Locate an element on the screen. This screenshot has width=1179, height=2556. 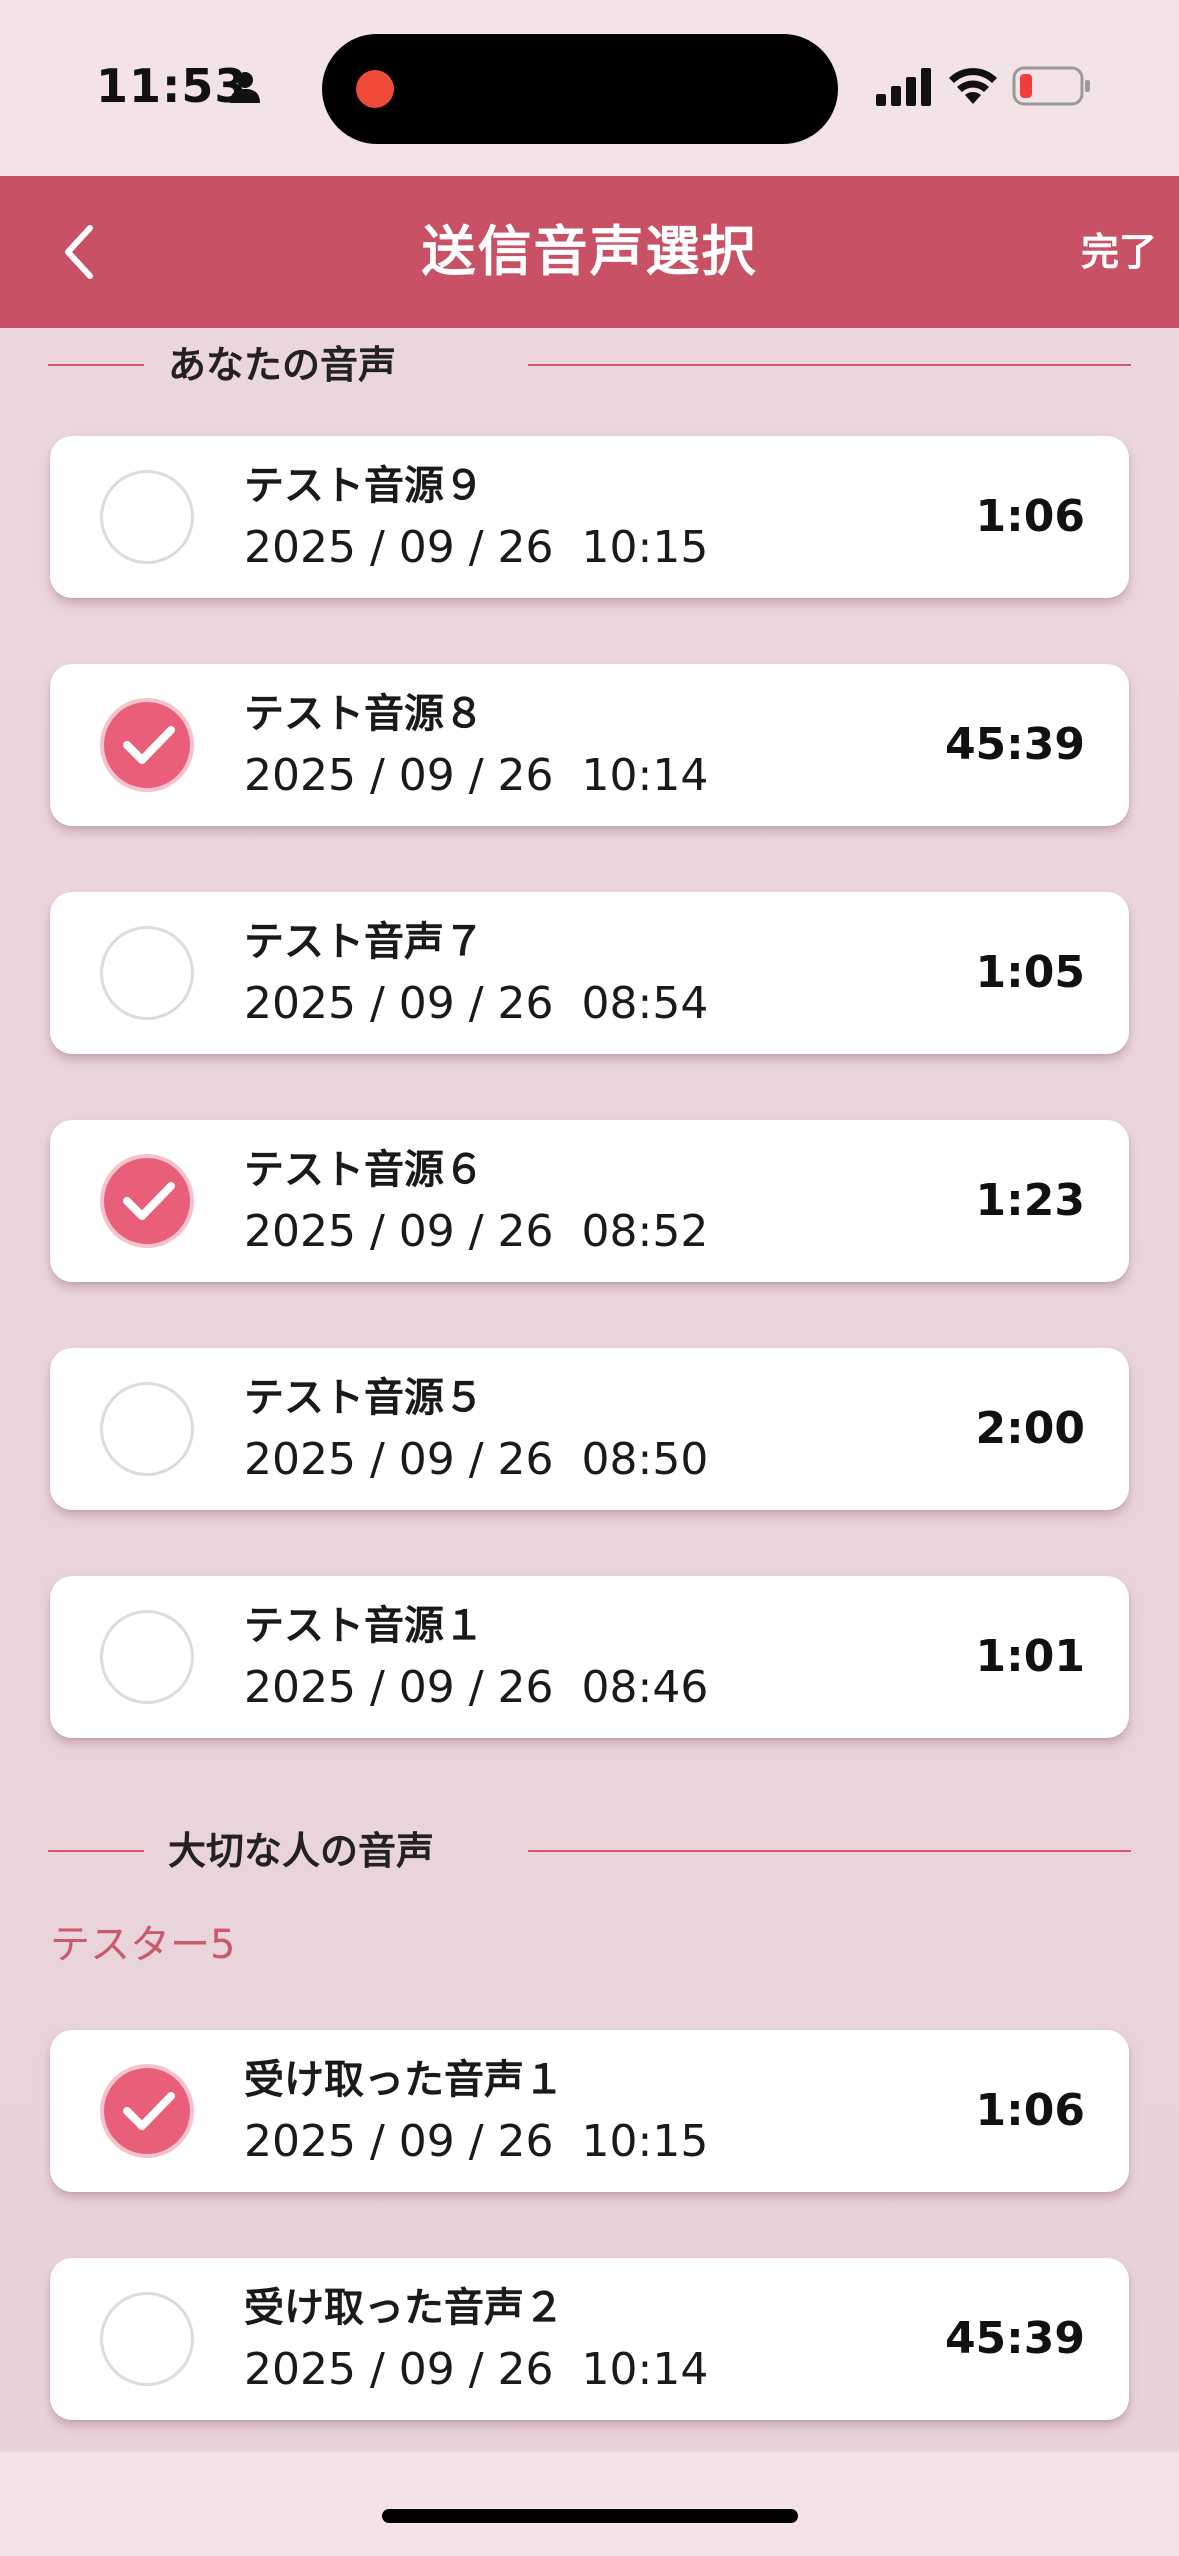
voice-duration: 1:23 is located at coordinates (1030, 1200).